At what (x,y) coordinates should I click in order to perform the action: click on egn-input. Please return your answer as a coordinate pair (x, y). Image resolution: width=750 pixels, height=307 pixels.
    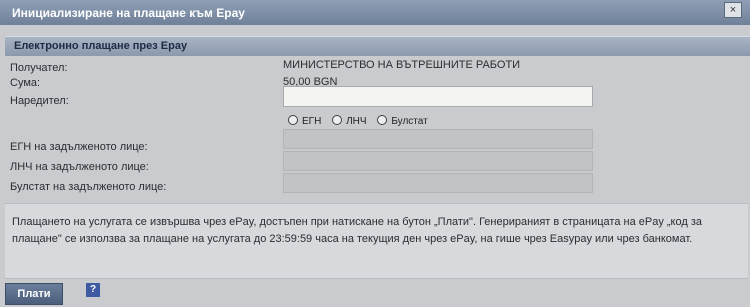
    Looking at the image, I should click on (438, 139).